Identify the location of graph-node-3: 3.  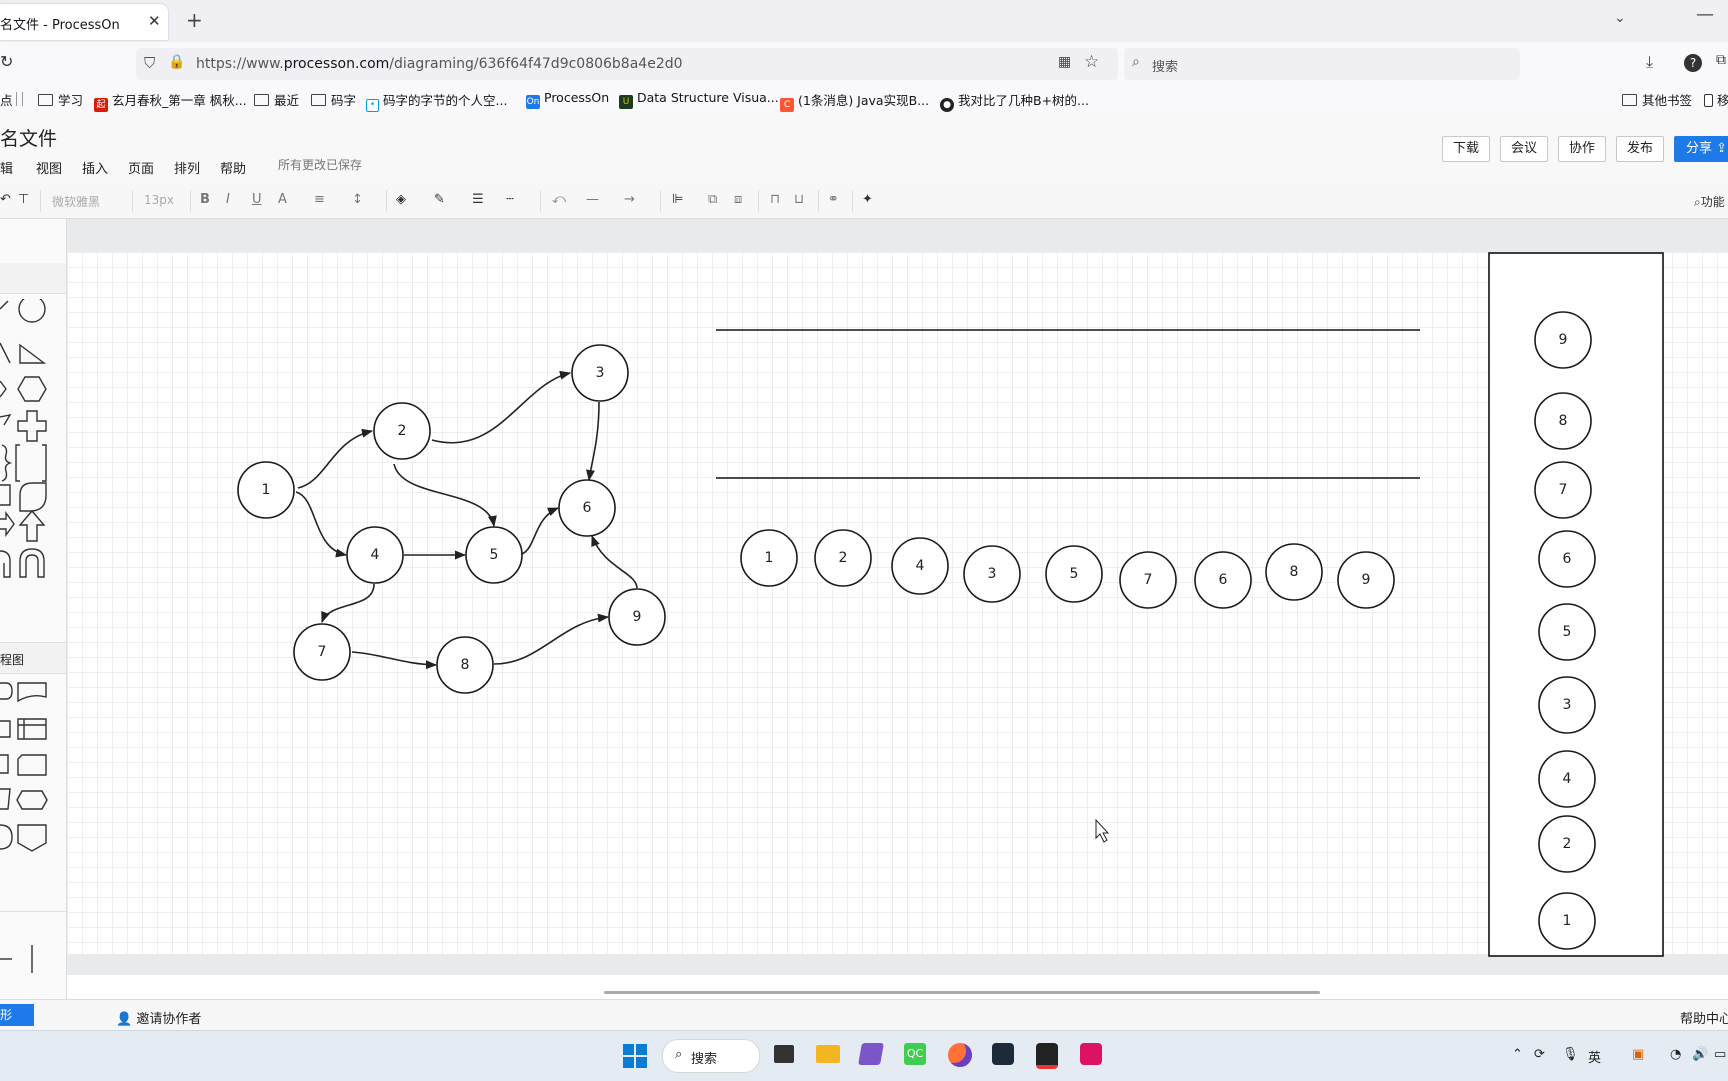
(600, 373).